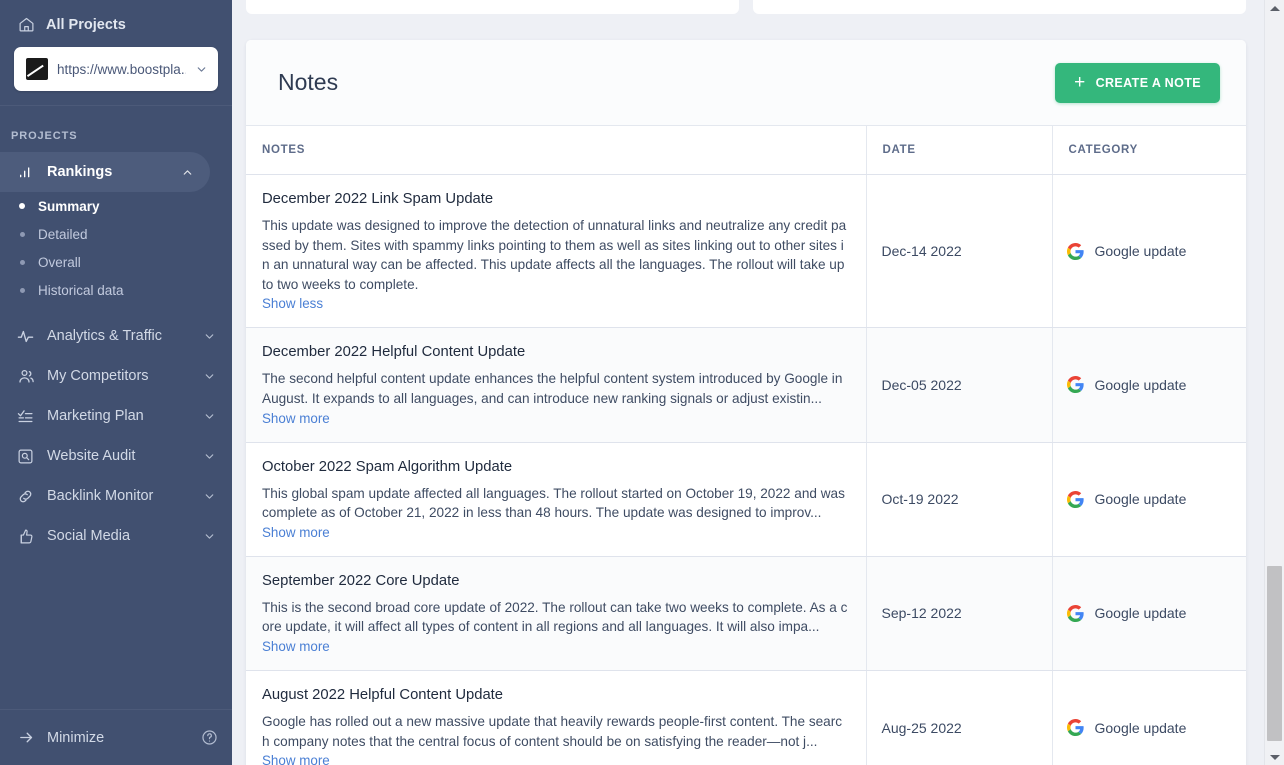  Describe the element at coordinates (26, 737) in the screenshot. I see `arrow-right-icon` at that location.